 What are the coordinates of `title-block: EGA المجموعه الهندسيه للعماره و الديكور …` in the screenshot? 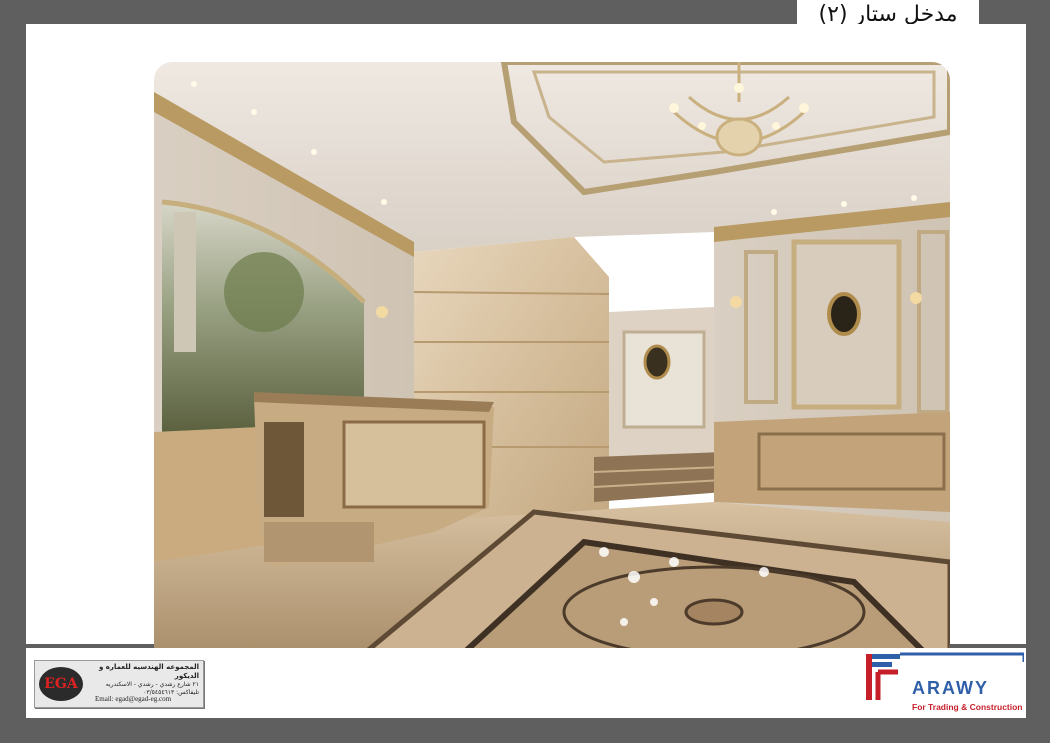 It's located at (526, 683).